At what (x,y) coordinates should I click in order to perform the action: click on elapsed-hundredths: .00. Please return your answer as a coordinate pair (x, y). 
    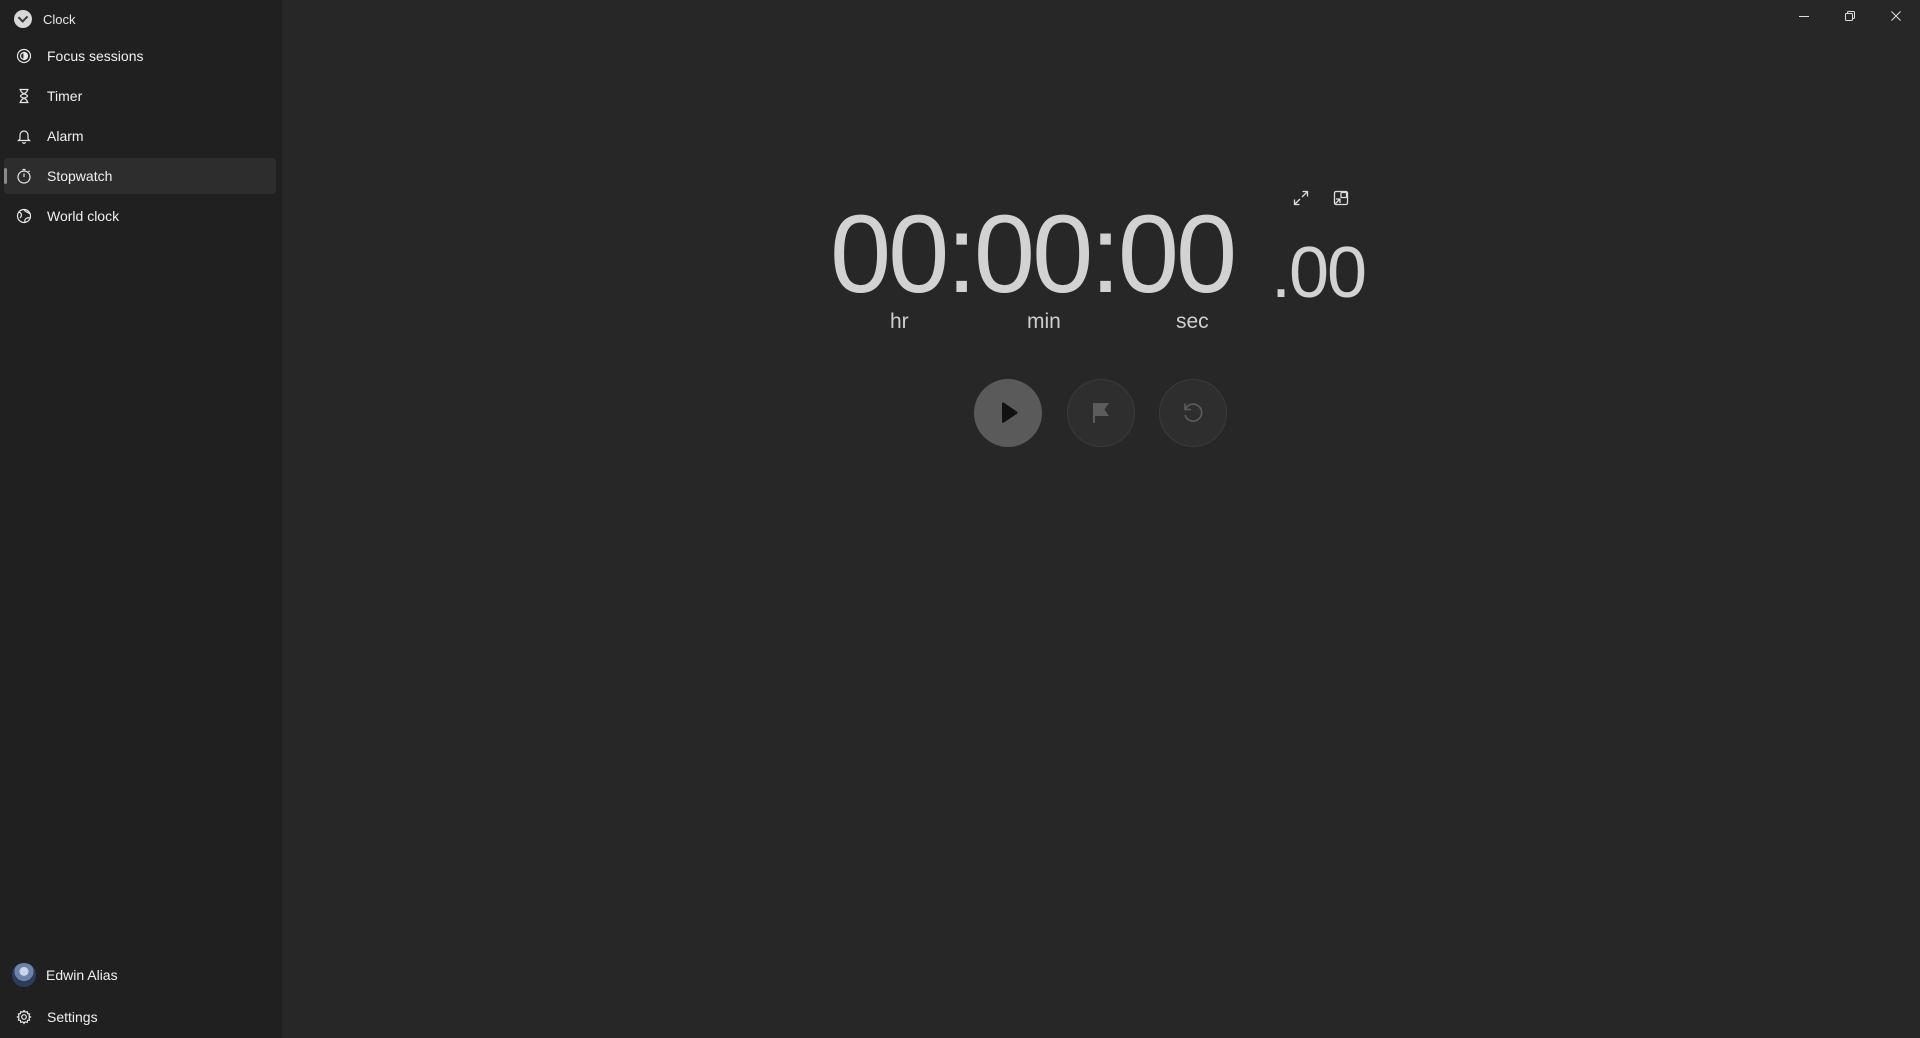
    Looking at the image, I should click on (1319, 273).